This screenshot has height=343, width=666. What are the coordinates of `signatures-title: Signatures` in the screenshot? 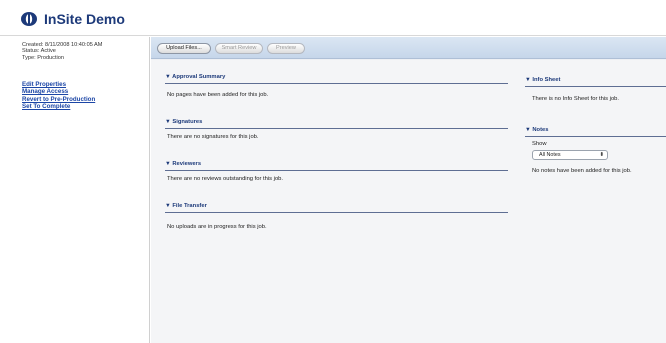 It's located at (187, 122).